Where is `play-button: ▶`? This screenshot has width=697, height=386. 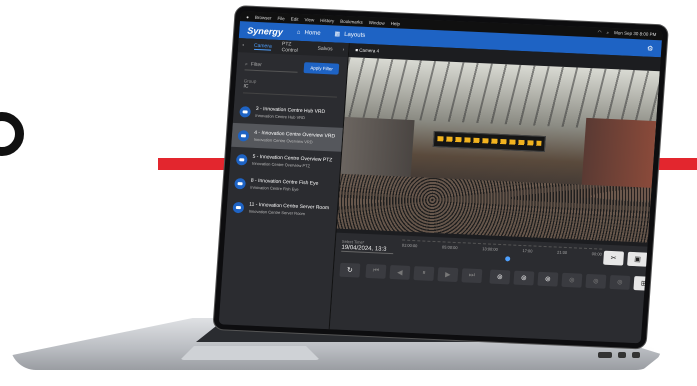
play-button: ▶ is located at coordinates (448, 275).